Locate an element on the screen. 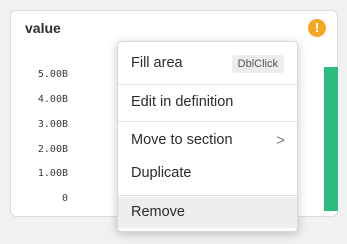 The image size is (347, 244). y-tick-label: 3.00B is located at coordinates (52, 124).